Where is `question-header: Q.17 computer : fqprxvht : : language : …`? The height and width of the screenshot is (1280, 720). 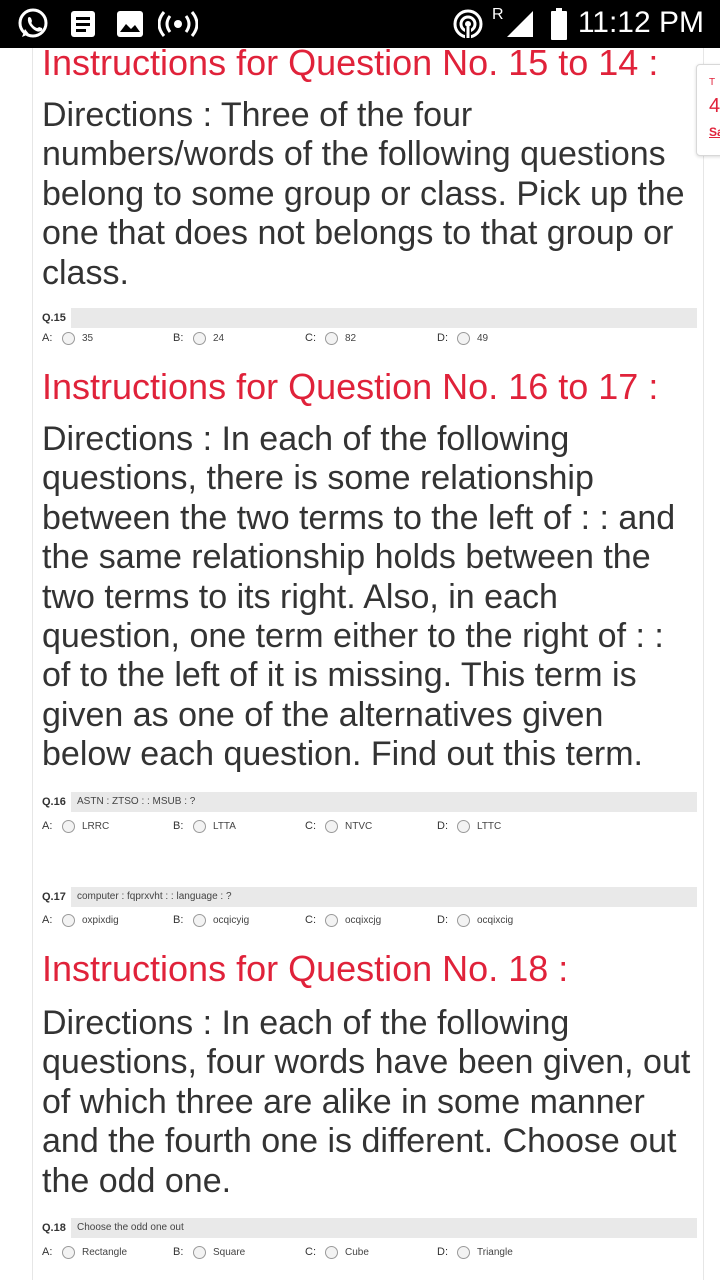
question-header: Q.17 computer : fqprxvht : : language : … is located at coordinates (365, 897).